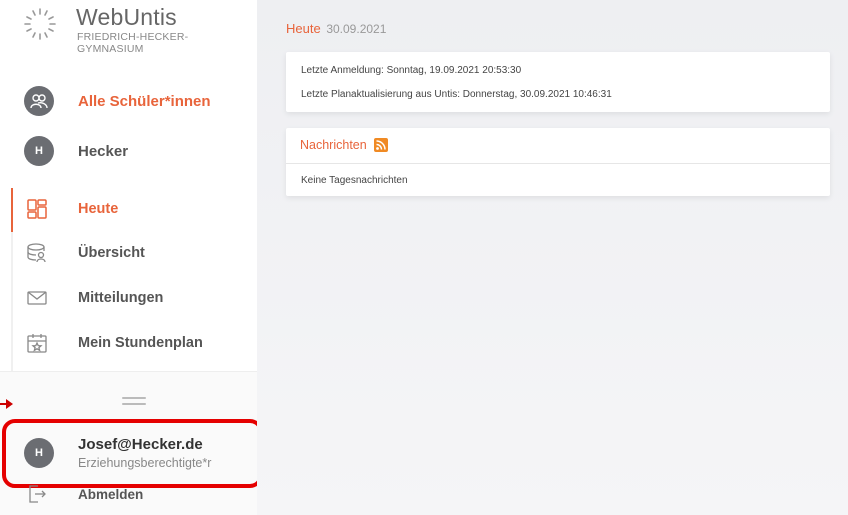  What do you see at coordinates (144, 101) in the screenshot?
I see `profile-all-students-label: Alle Schüler*innen` at bounding box center [144, 101].